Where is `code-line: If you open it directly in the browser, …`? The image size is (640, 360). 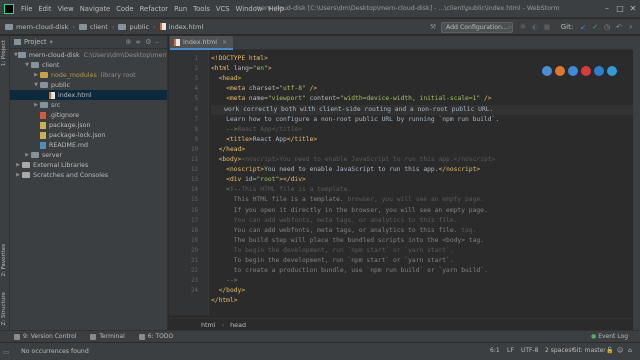
code-line: If you open it directly in the browser, … is located at coordinates (349, 211).